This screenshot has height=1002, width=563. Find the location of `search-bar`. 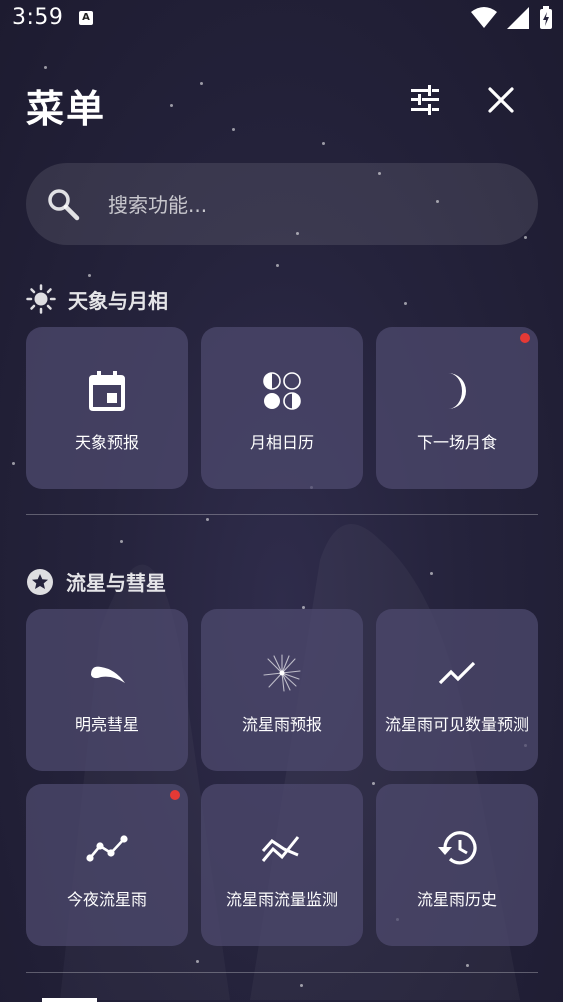

search-bar is located at coordinates (282, 204).